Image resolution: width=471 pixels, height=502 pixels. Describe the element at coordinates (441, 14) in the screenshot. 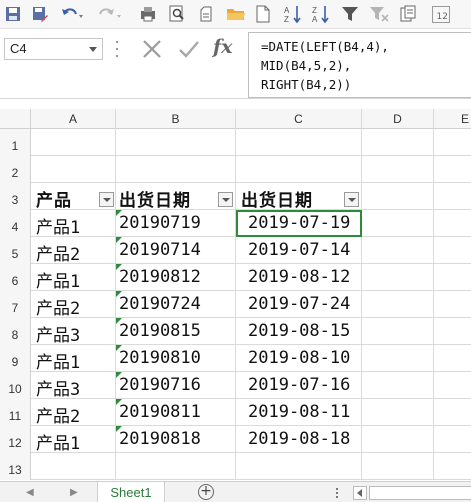

I see `subscript-icon: 12` at that location.